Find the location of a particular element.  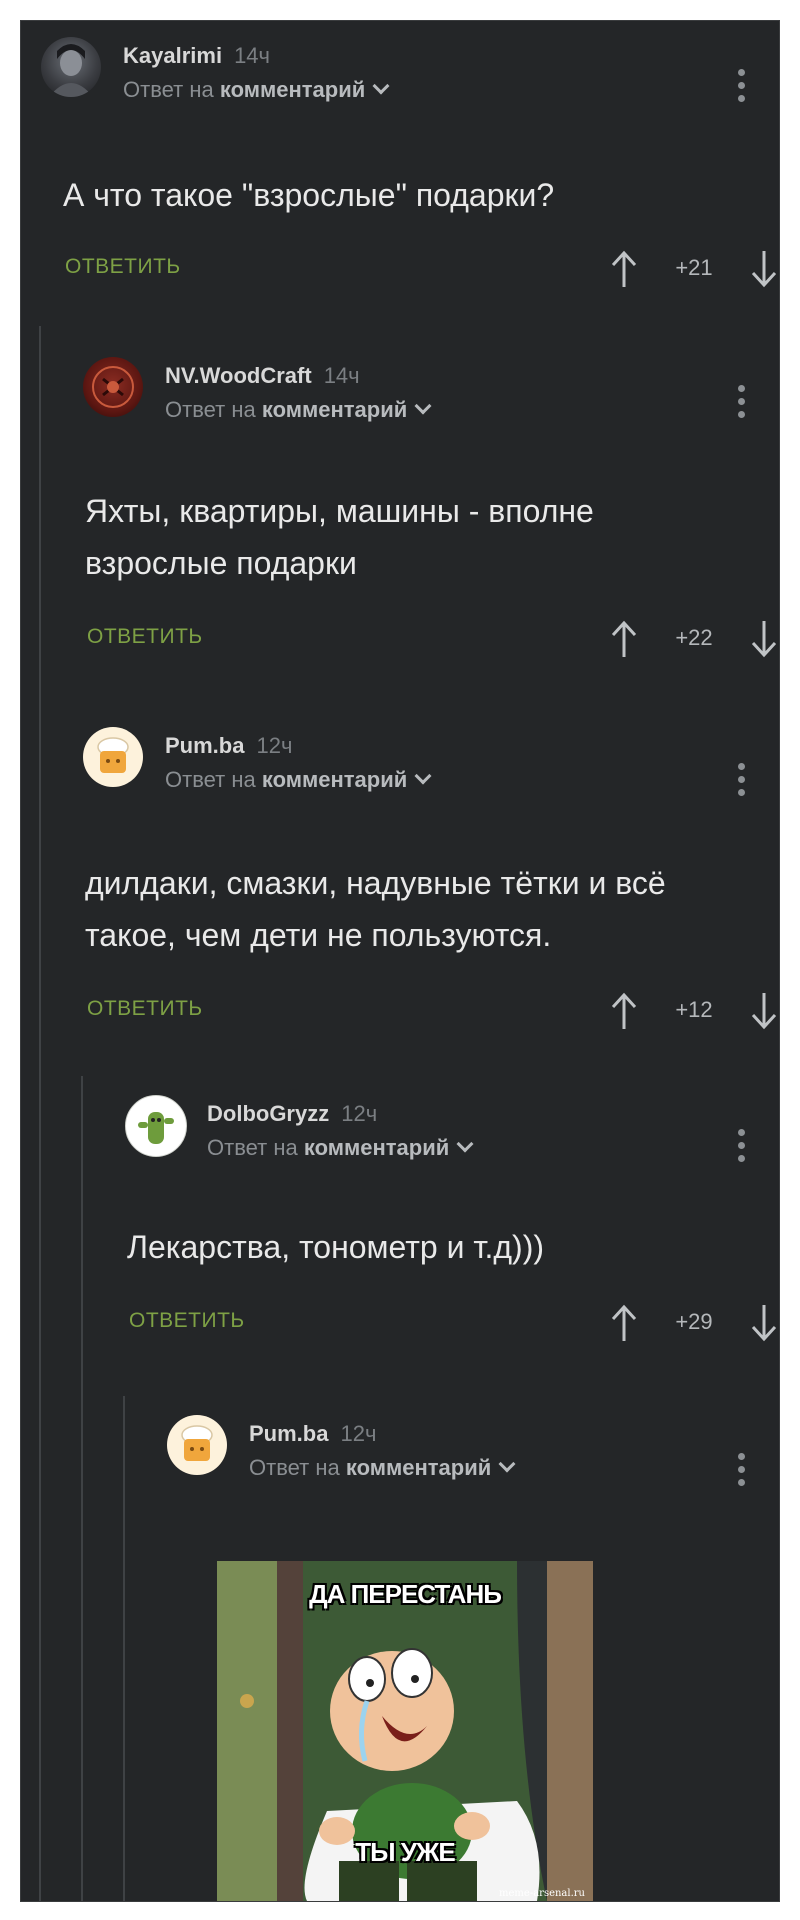

comment-text: А что такое "взрослые" подарки? is located at coordinates (309, 195).